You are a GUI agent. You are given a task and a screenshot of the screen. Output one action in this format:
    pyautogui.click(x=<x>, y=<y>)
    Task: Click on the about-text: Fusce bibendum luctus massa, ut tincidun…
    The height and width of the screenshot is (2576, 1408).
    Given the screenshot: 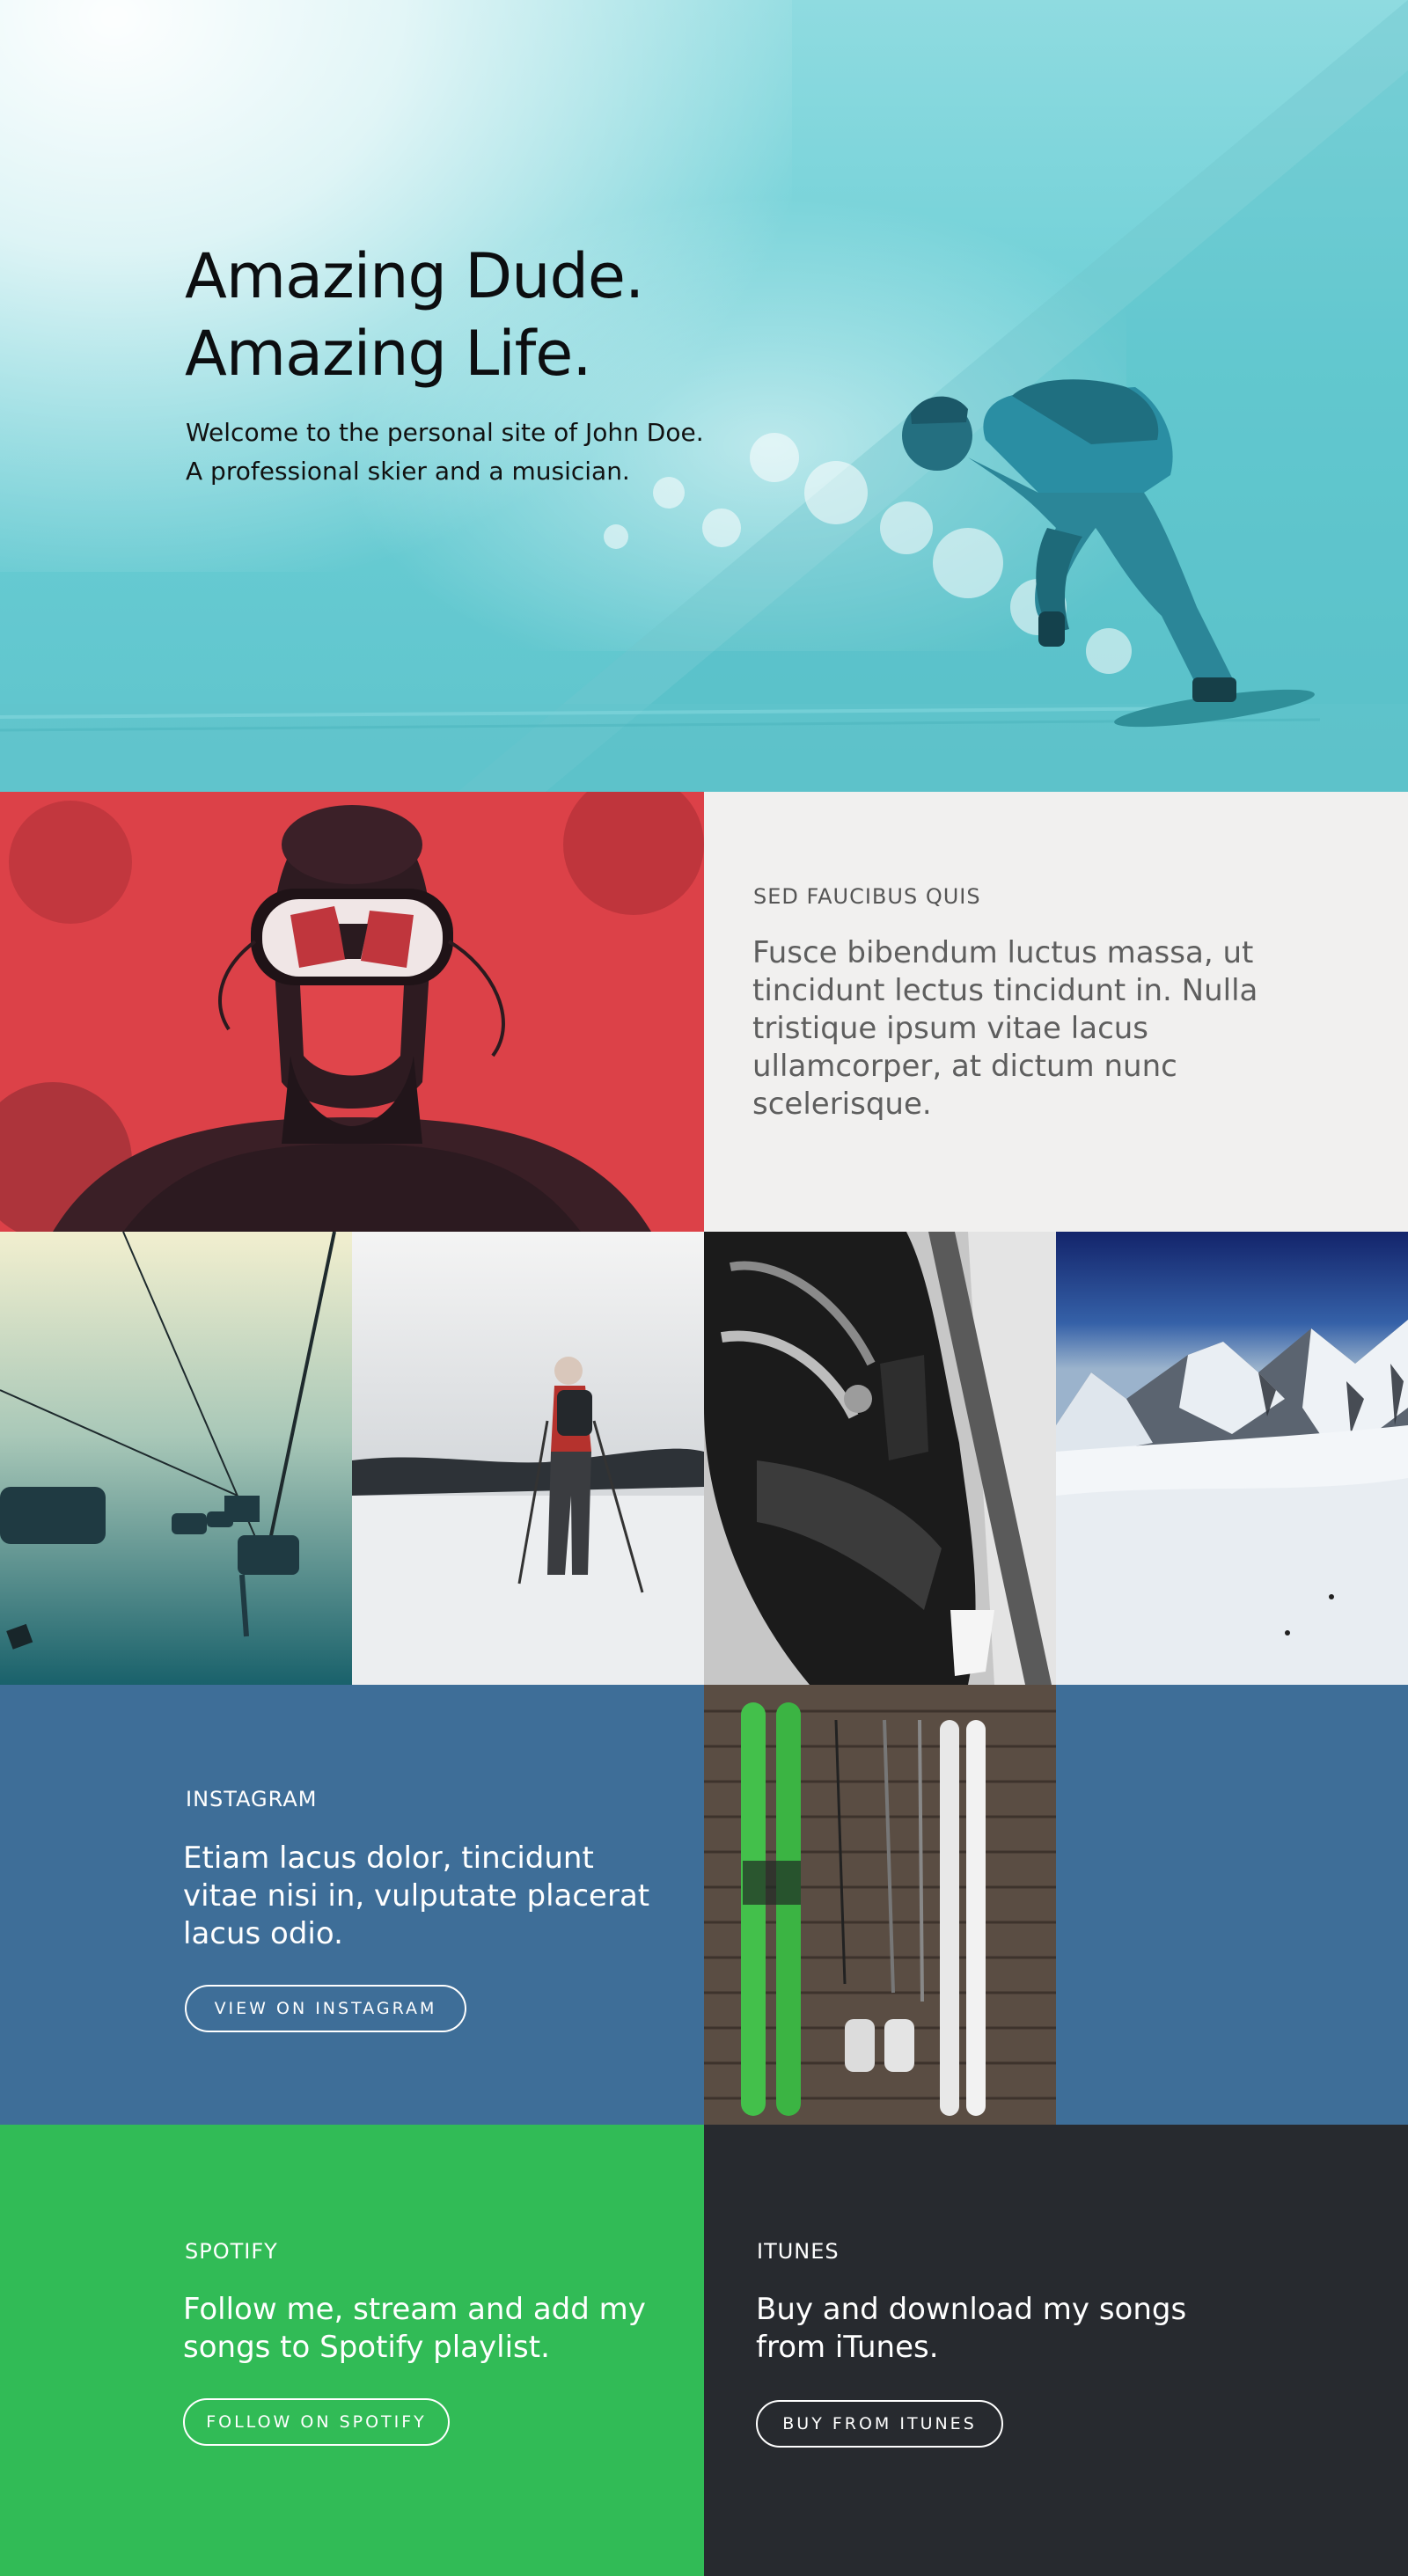 What is the action you would take?
    pyautogui.click(x=1005, y=1028)
    